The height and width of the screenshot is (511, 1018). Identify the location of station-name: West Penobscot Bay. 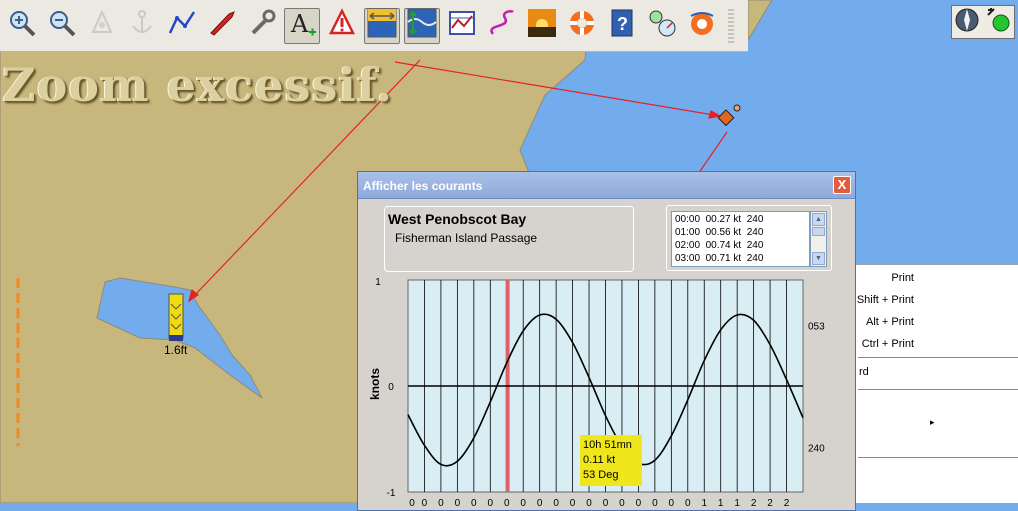
(457, 219).